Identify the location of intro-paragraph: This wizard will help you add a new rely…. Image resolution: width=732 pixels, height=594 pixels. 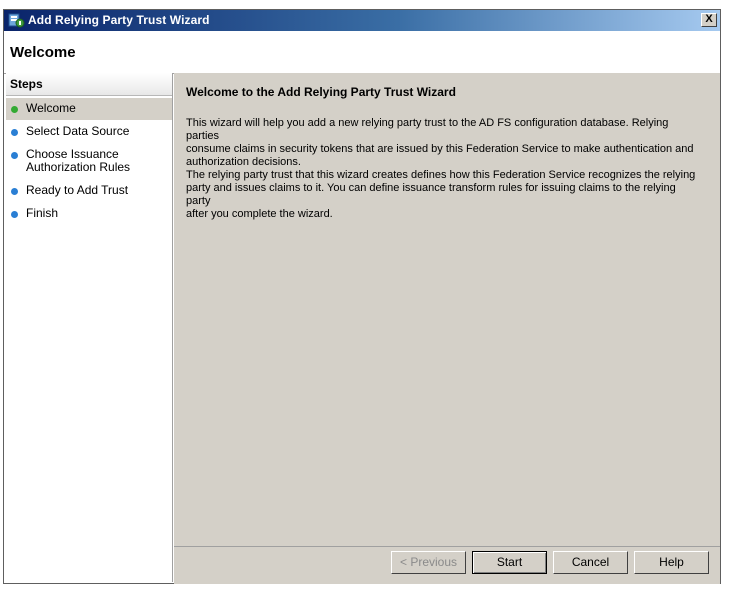
(442, 143).